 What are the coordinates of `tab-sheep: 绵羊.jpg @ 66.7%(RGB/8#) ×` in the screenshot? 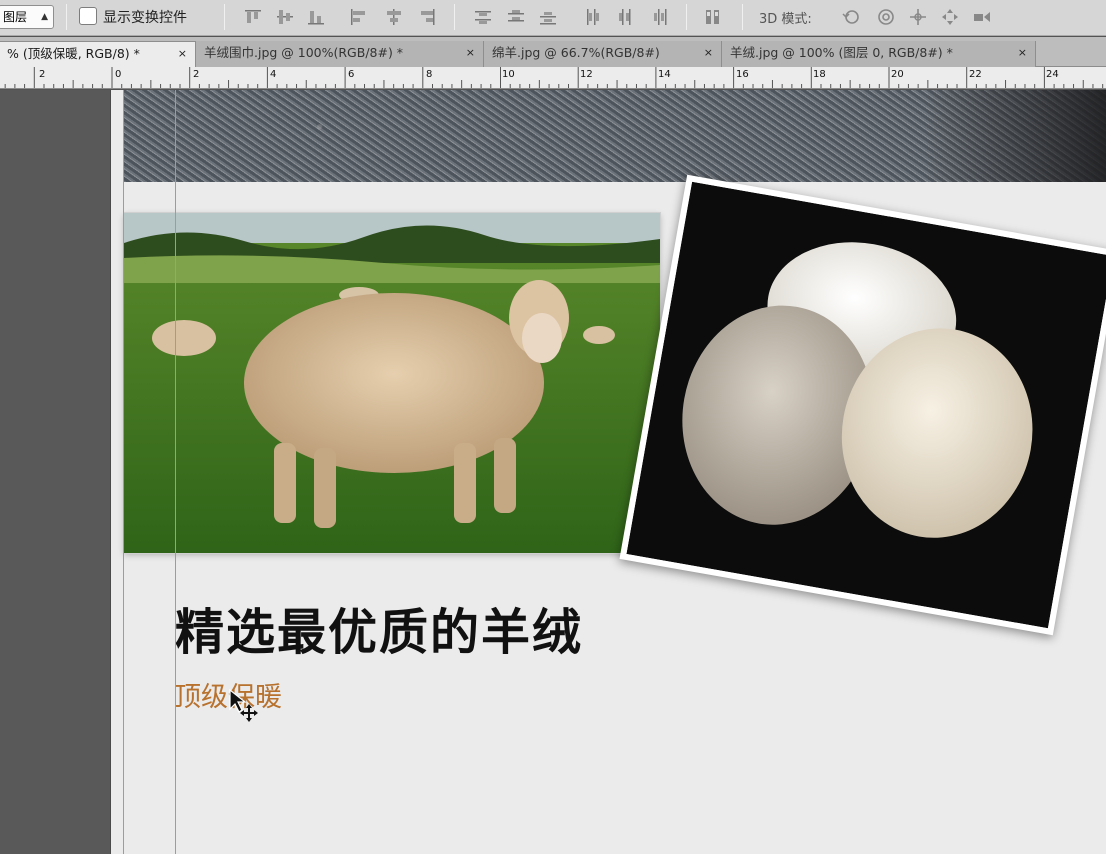 It's located at (603, 54).